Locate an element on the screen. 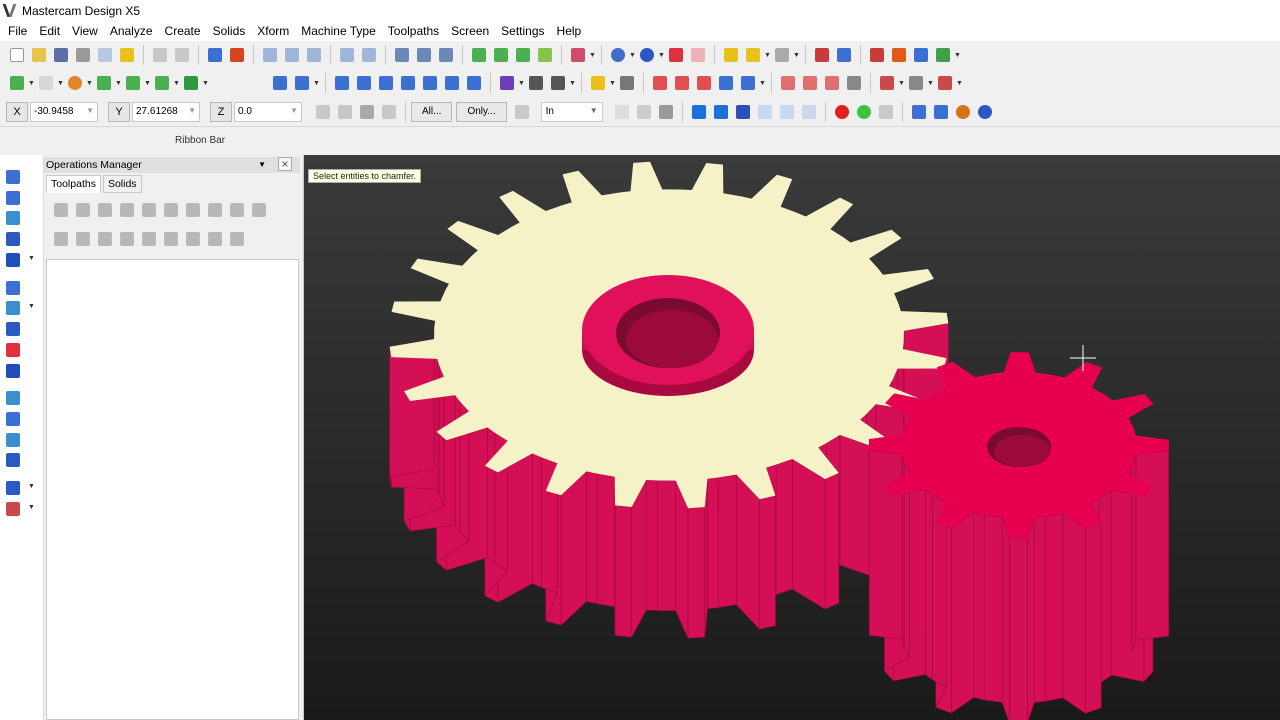 This screenshot has width=1280, height=720. menu-file: File is located at coordinates (17, 31).